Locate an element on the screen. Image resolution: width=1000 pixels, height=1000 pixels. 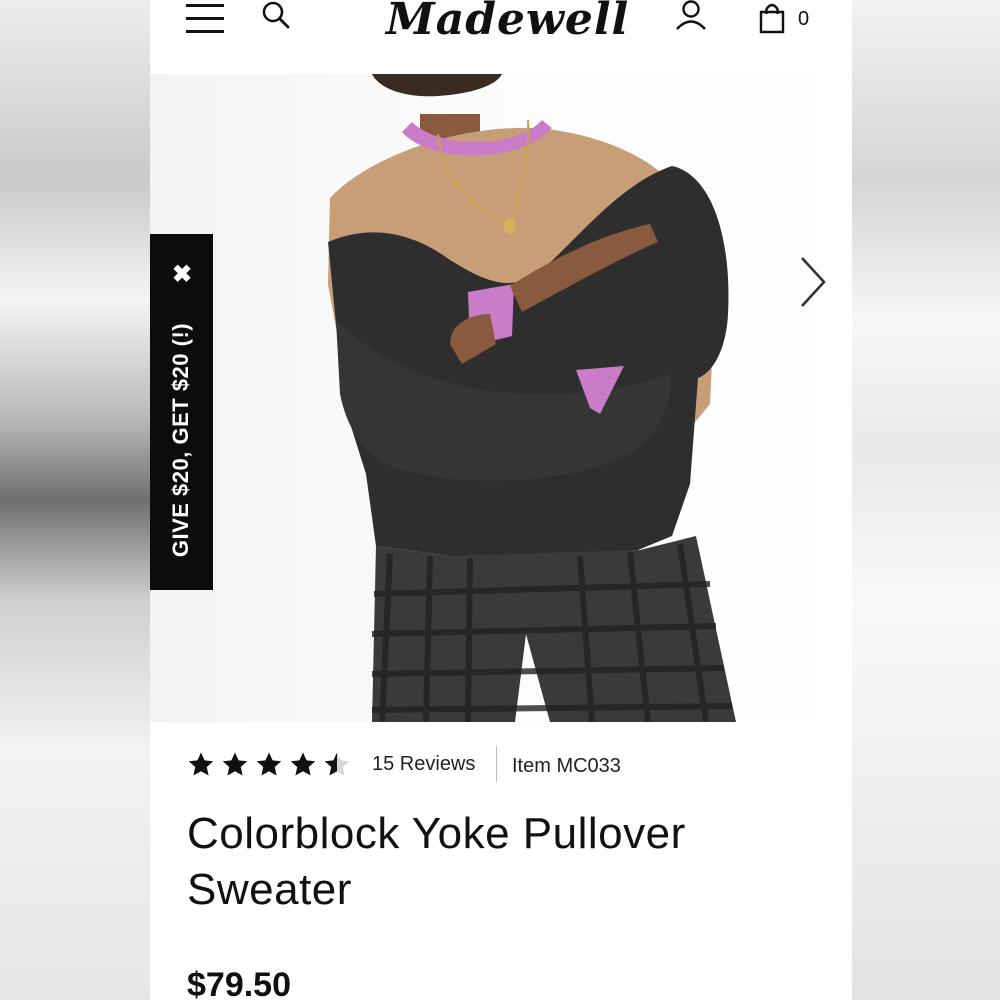
half-star-icon is located at coordinates (337, 764).